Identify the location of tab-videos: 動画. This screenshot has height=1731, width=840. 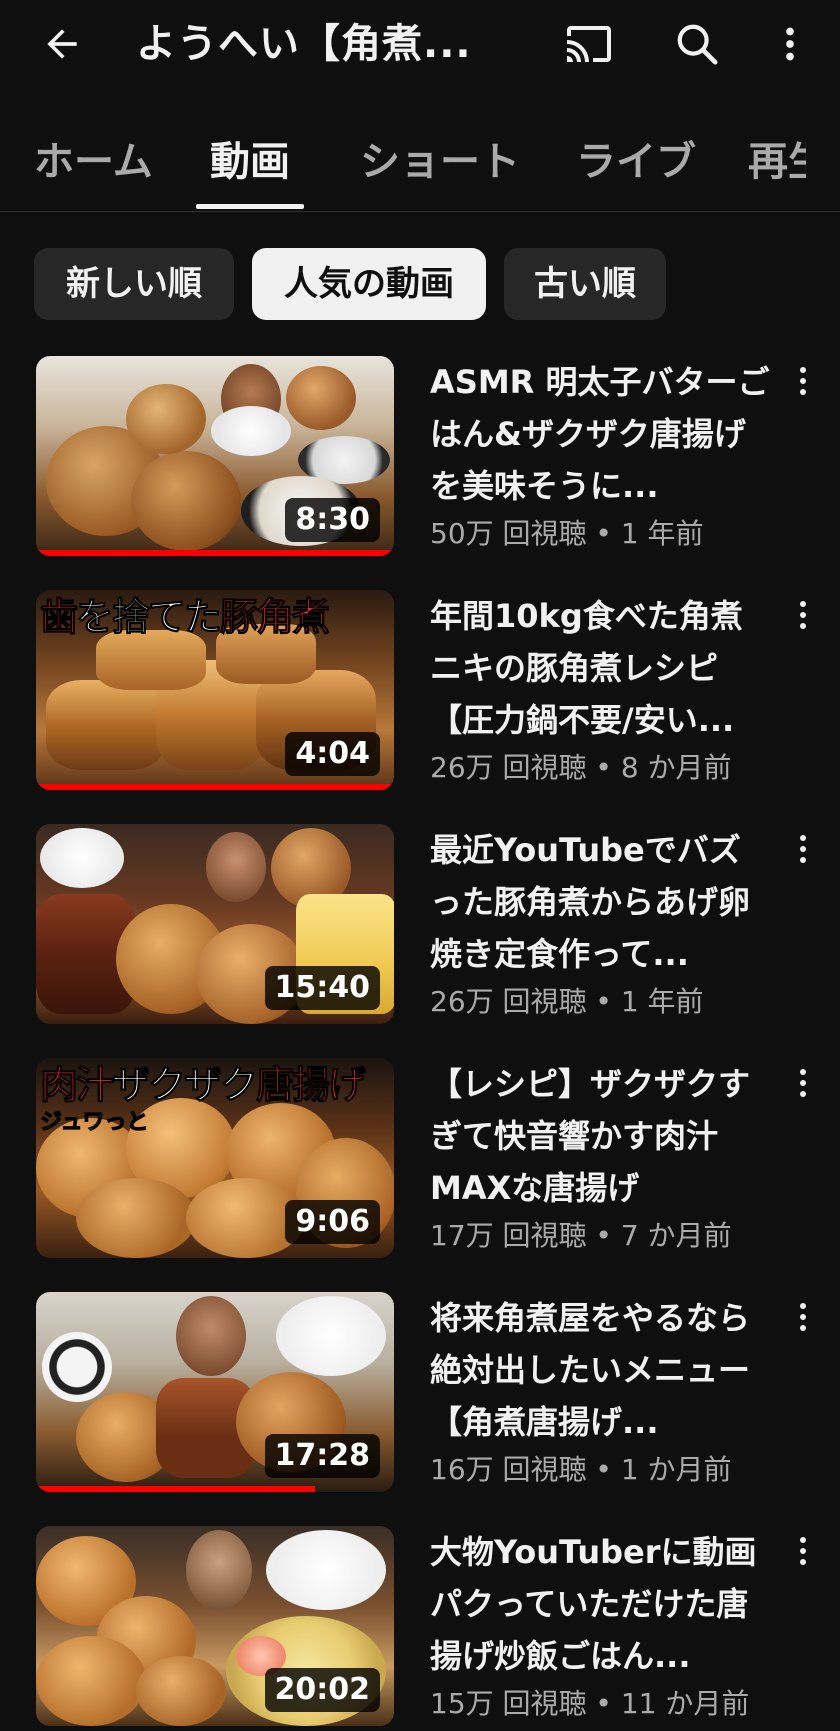
(250, 162).